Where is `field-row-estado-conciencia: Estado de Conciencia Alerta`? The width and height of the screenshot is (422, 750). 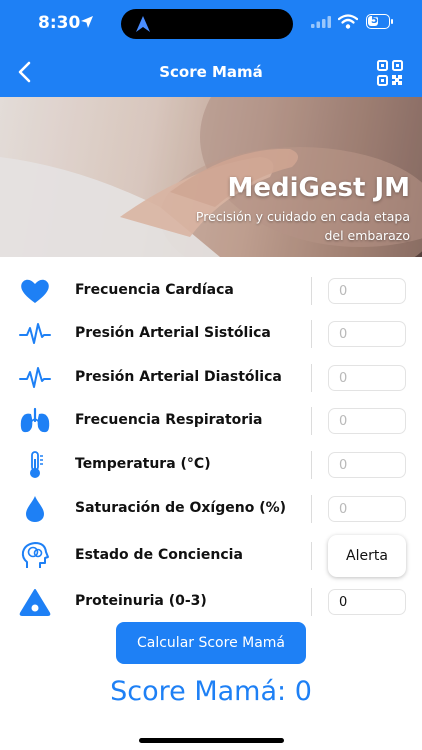
field-row-estado-conciencia: Estado de Conciencia Alerta is located at coordinates (211, 556).